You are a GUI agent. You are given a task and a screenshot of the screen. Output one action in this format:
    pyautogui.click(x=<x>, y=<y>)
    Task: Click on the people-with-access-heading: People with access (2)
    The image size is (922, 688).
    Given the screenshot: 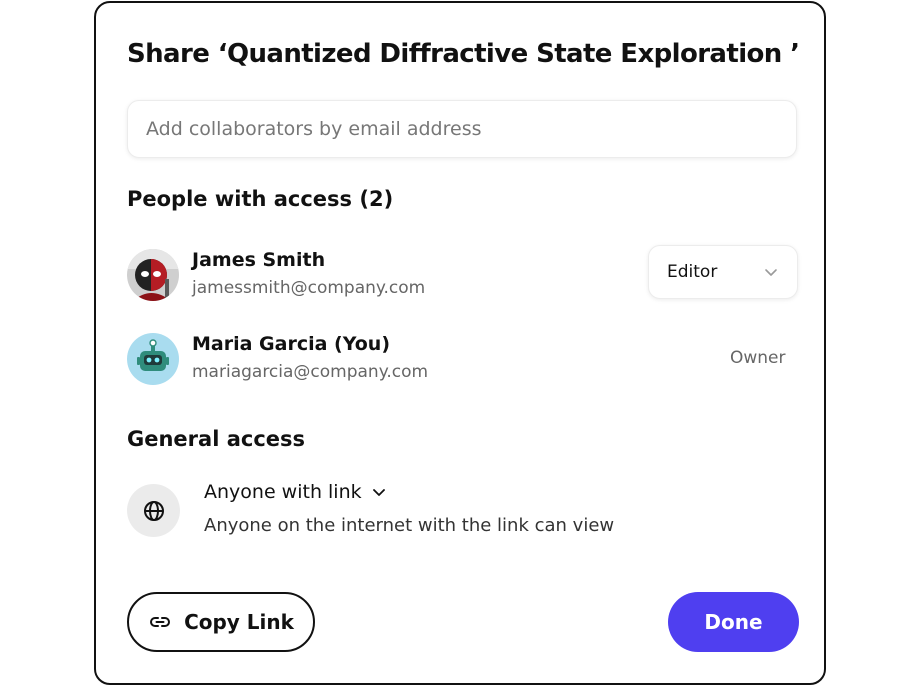 What is the action you would take?
    pyautogui.click(x=260, y=199)
    